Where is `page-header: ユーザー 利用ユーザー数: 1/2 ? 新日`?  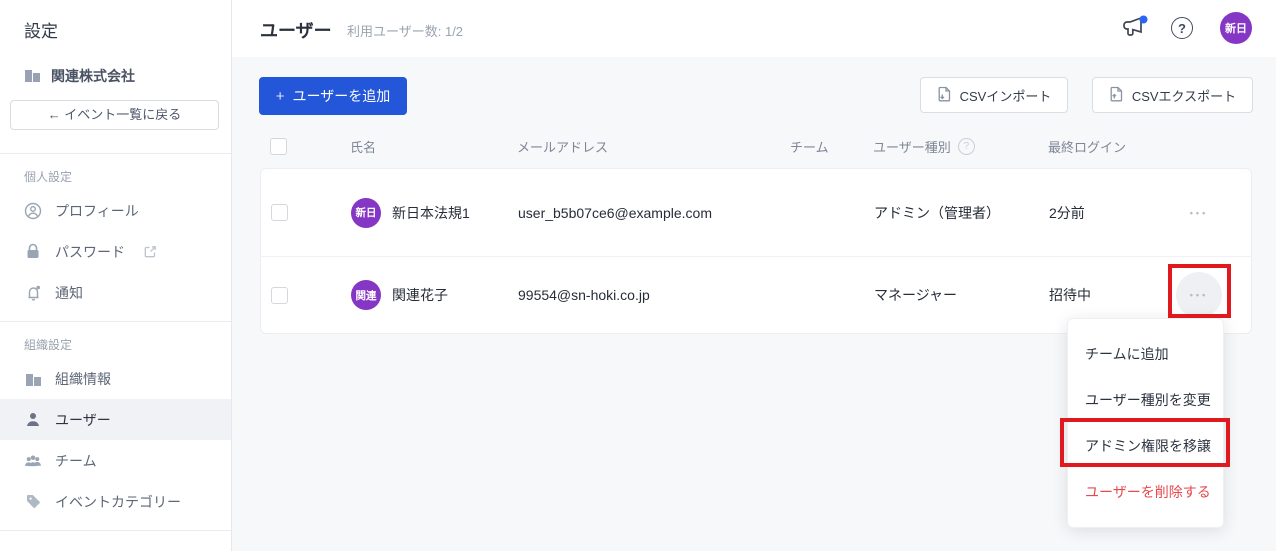 page-header: ユーザー 利用ユーザー数: 1/2 ? 新日 is located at coordinates (754, 28).